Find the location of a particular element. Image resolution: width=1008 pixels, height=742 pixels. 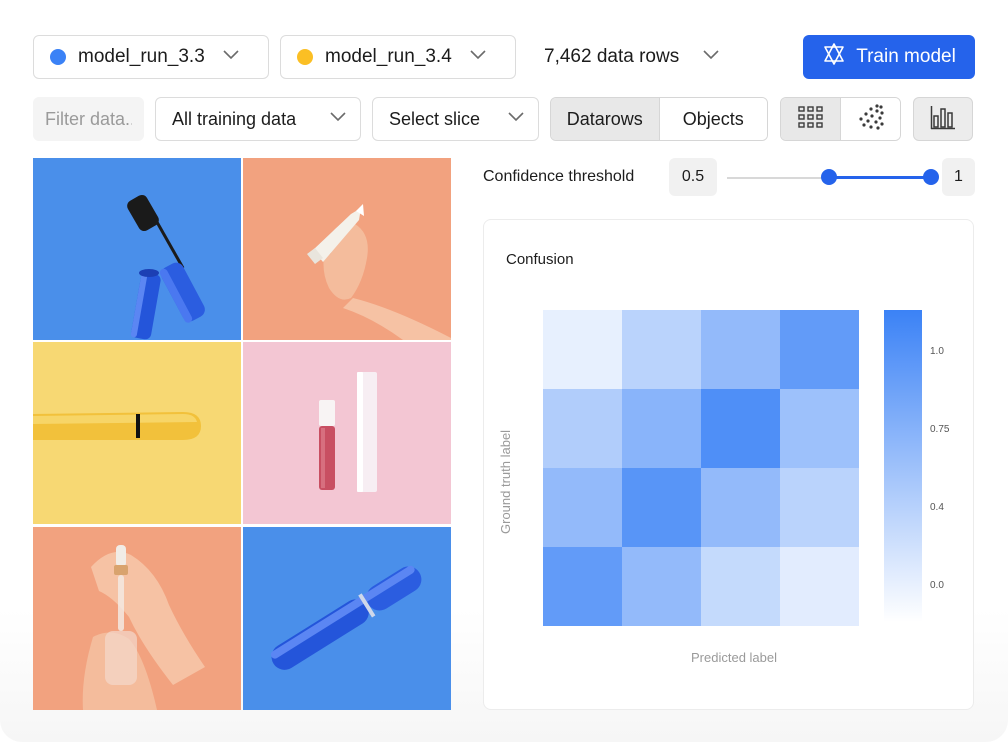

hand-tube-image is located at coordinates (347, 249).